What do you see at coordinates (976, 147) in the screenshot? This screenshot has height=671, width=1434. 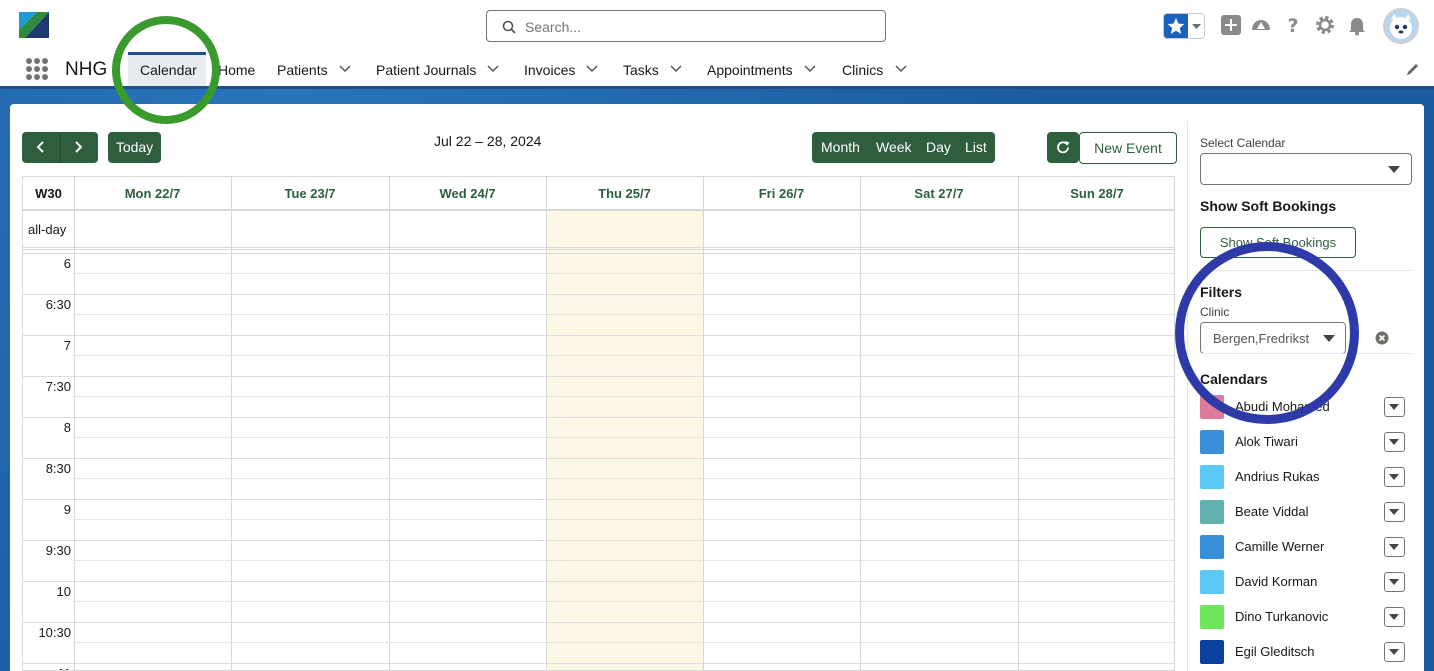 I see `view-list-button: List` at bounding box center [976, 147].